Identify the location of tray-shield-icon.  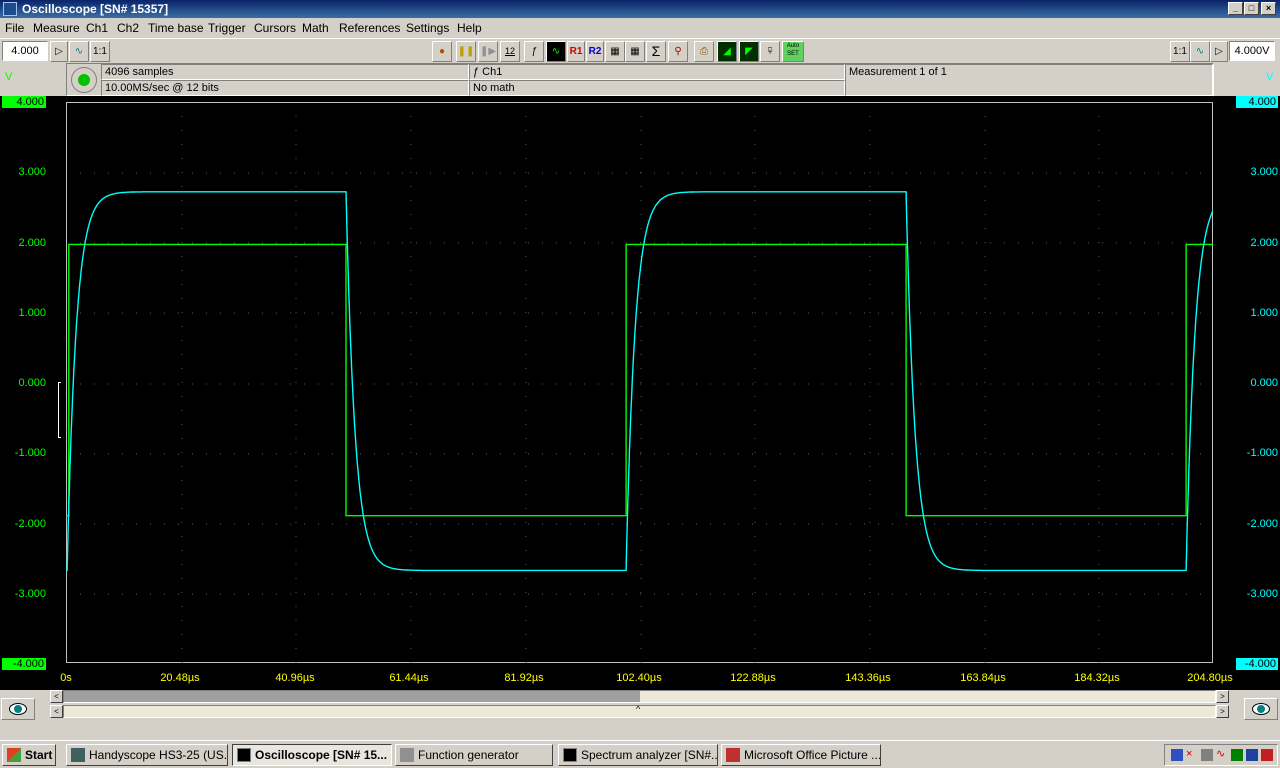
(1267, 755).